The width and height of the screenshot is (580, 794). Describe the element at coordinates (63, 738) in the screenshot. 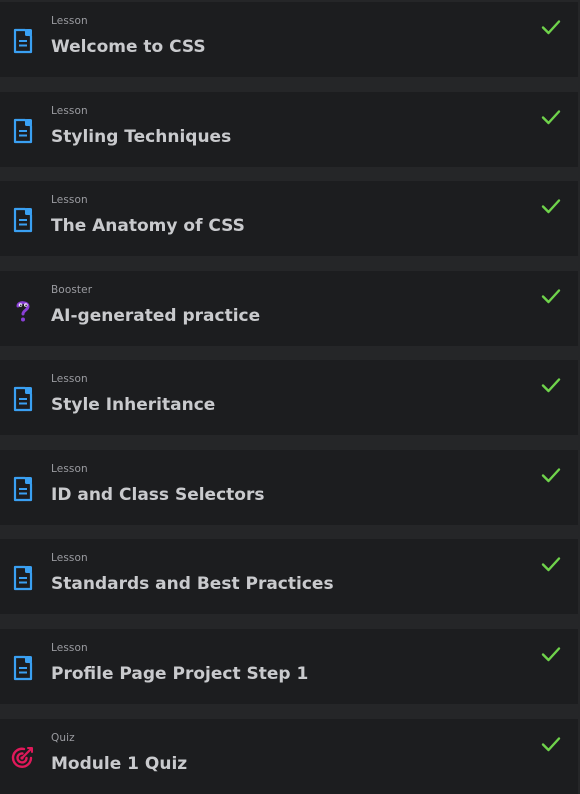

I see `item-kind-label: Quiz` at that location.